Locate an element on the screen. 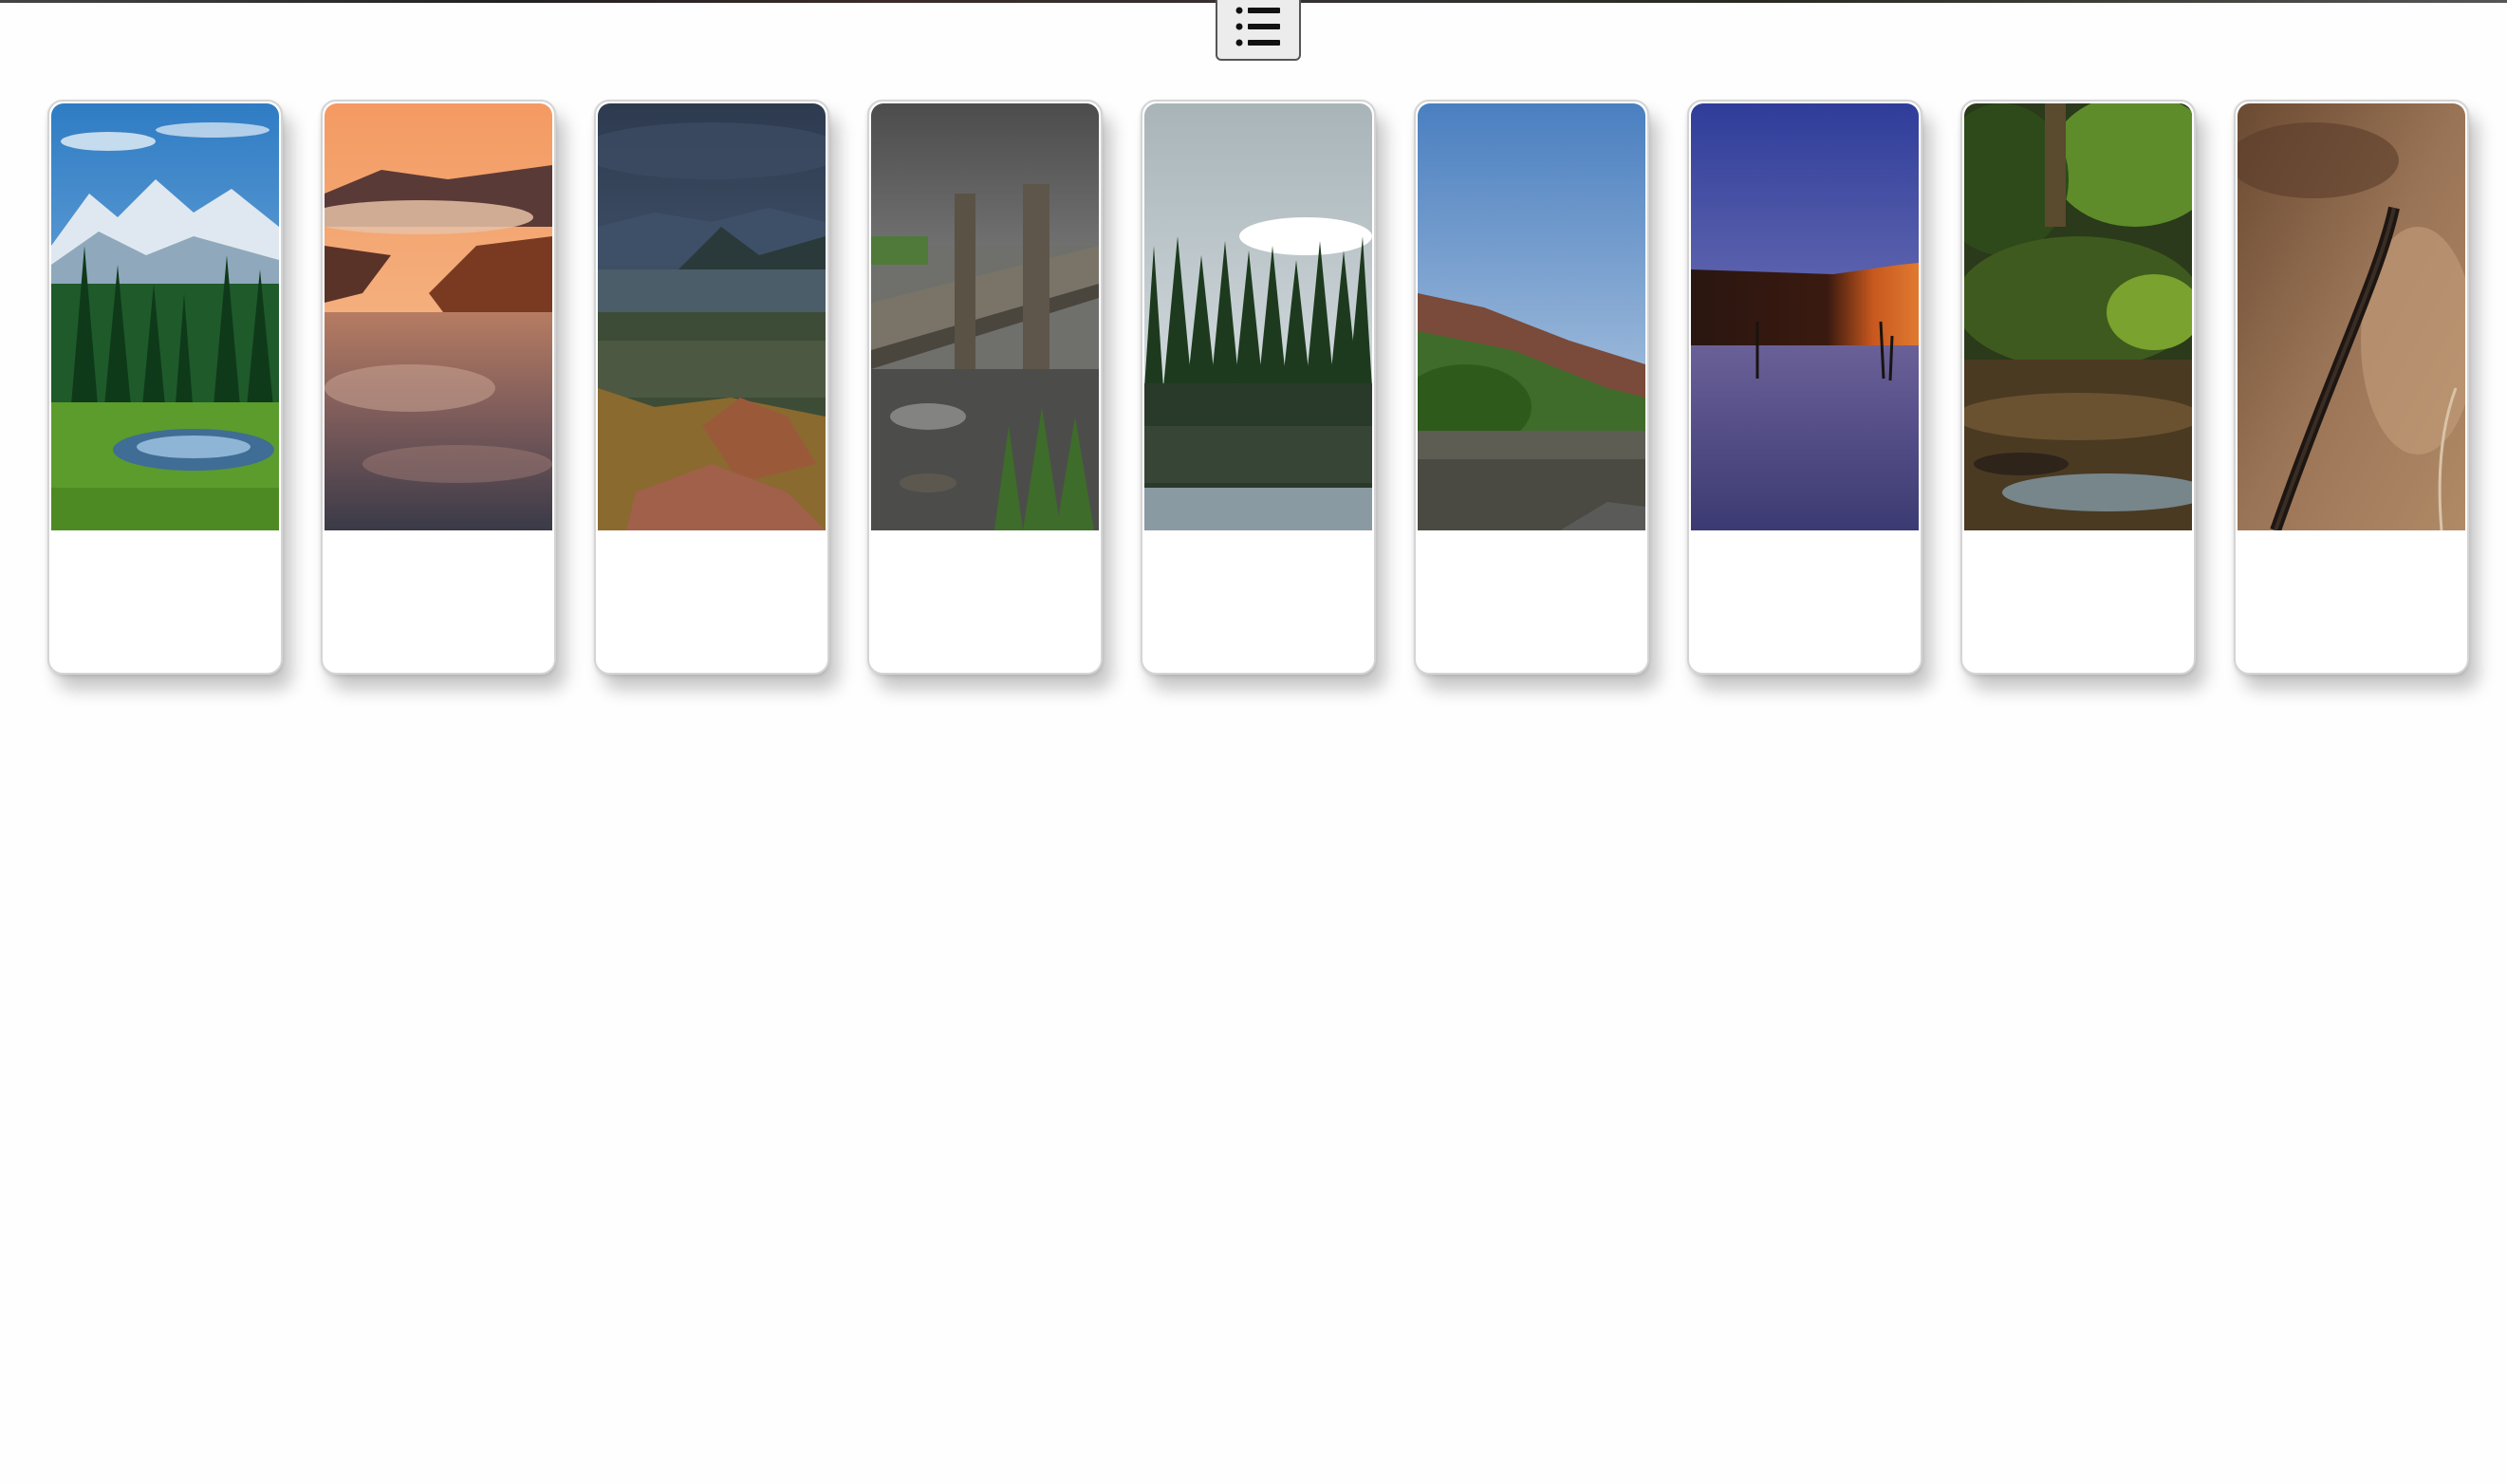 This screenshot has width=2507, height=1484. list-icon is located at coordinates (1258, 29).